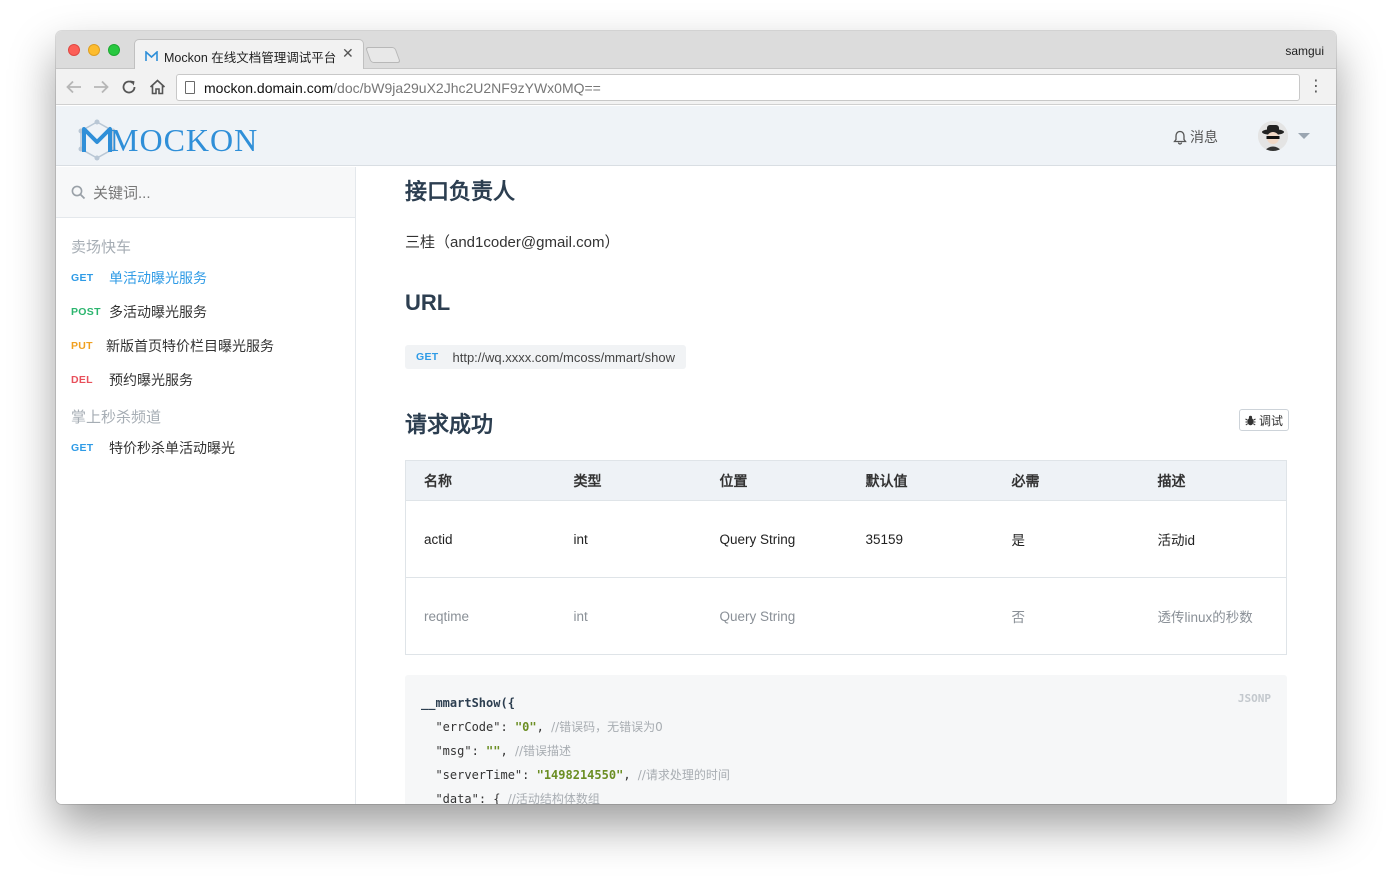 Image resolution: width=1392 pixels, height=885 pixels. Describe the element at coordinates (449, 424) in the screenshot. I see `success-heading: 请求成功` at that location.